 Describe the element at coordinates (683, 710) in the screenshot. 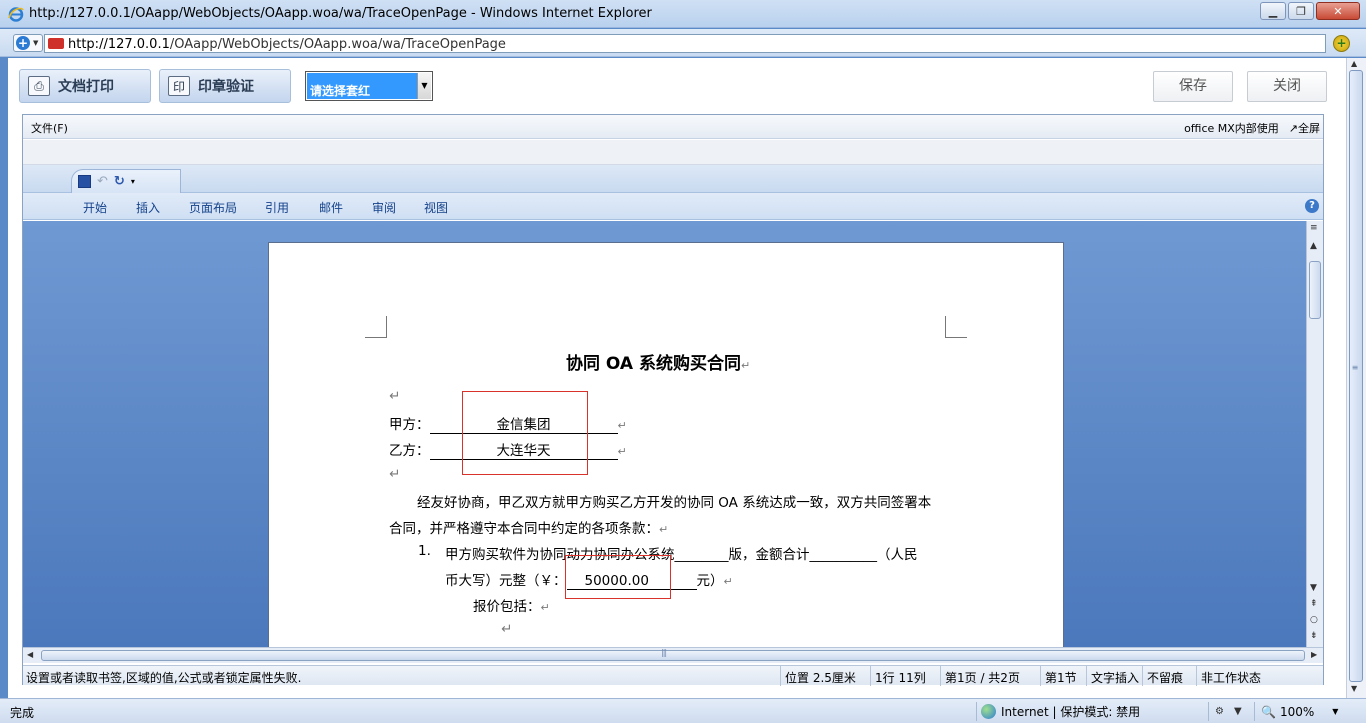

I see `browser-statusbar: 完成 Internet | 保护模式: 禁用 ⚙ ▼ 🔍 100% ▼` at that location.